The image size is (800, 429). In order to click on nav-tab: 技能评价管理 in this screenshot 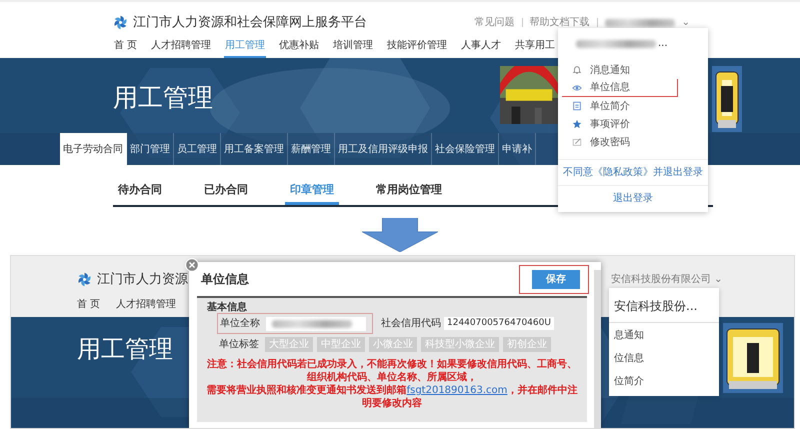, I will do `click(417, 46)`.